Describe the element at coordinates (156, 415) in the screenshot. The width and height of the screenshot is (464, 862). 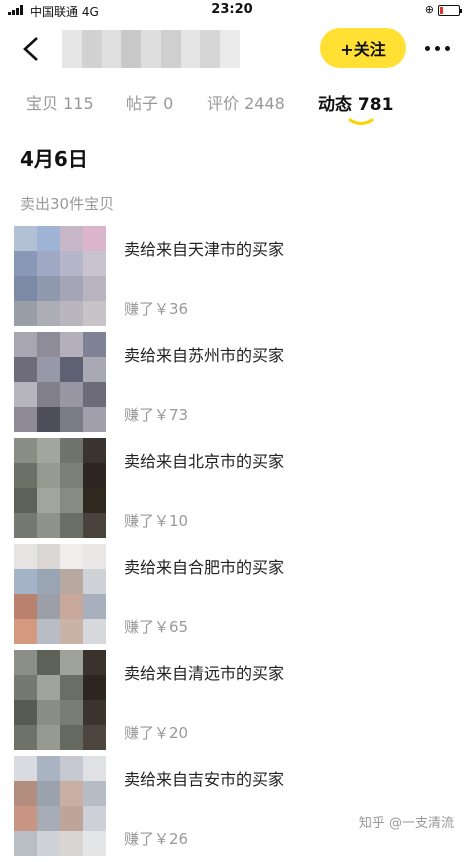
I see `earnings: 赚了￥73` at that location.